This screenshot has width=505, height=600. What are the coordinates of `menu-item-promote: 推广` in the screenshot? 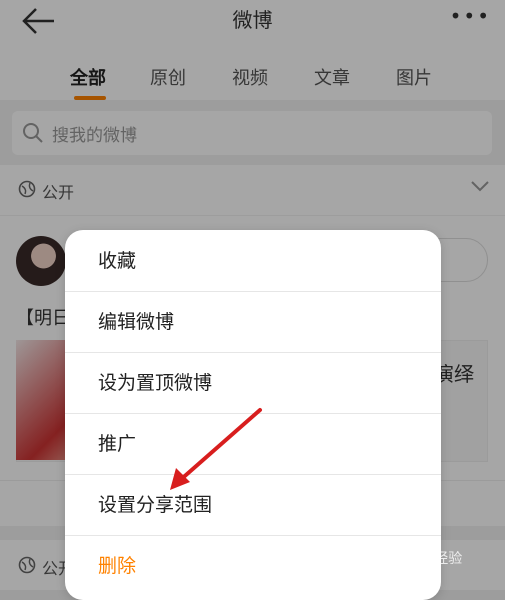 It's located at (253, 444).